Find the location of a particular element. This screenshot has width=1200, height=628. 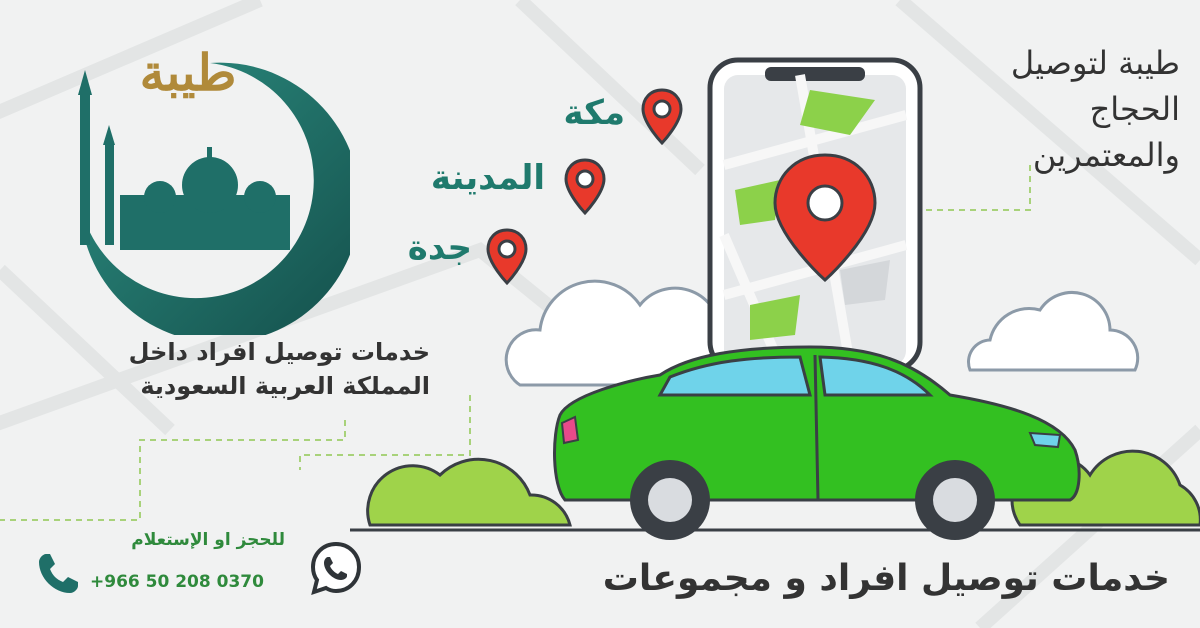

smartphone is located at coordinates (815, 215).